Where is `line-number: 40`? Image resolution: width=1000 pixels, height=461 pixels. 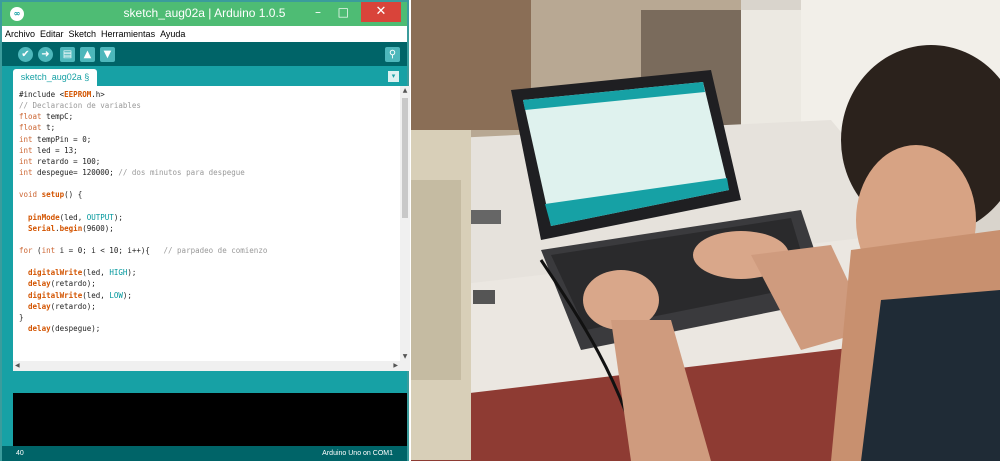
line-number: 40 is located at coordinates (20, 453).